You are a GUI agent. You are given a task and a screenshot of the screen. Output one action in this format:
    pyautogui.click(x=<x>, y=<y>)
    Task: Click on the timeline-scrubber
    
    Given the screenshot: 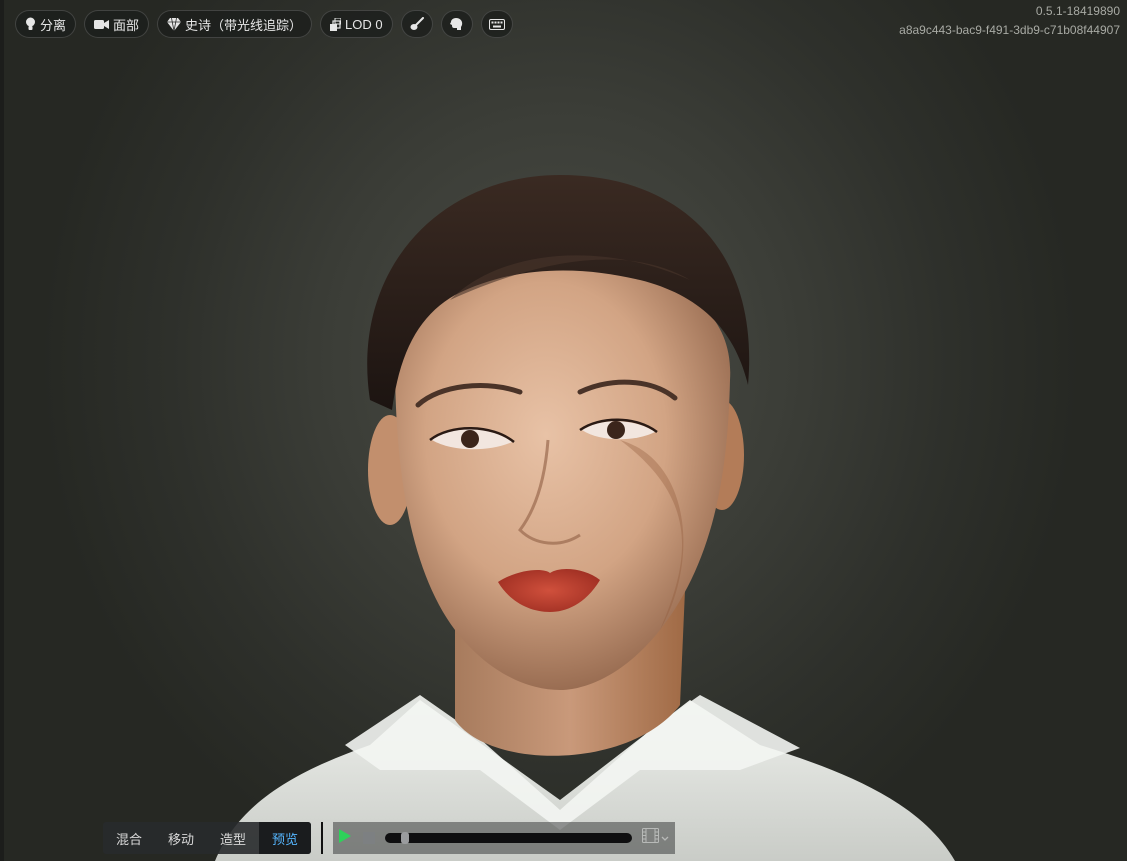 What is the action you would take?
    pyautogui.click(x=508, y=838)
    